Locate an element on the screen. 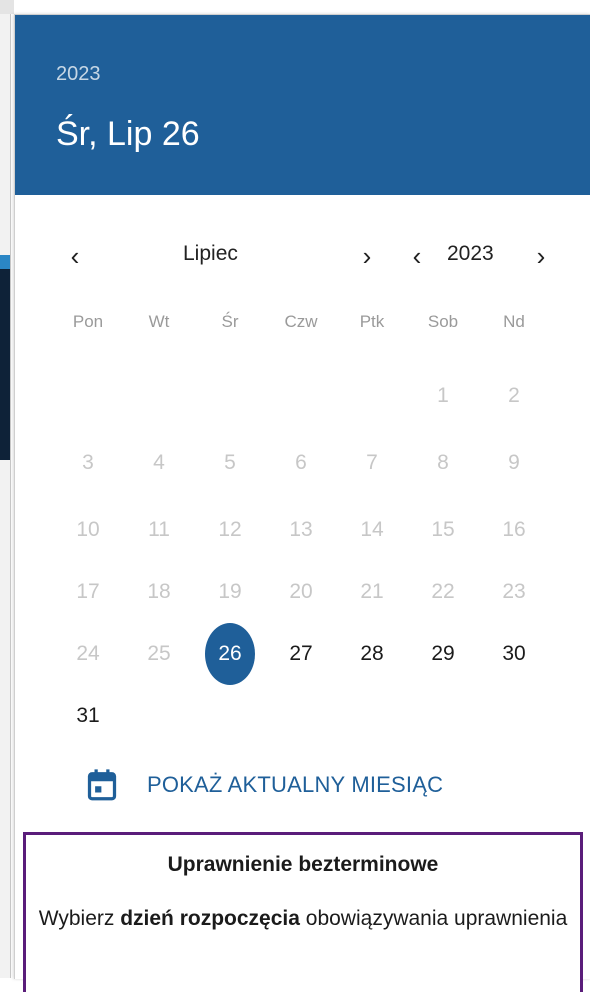 This screenshot has height=992, width=590. calendar-day-number: 11 is located at coordinates (159, 529).